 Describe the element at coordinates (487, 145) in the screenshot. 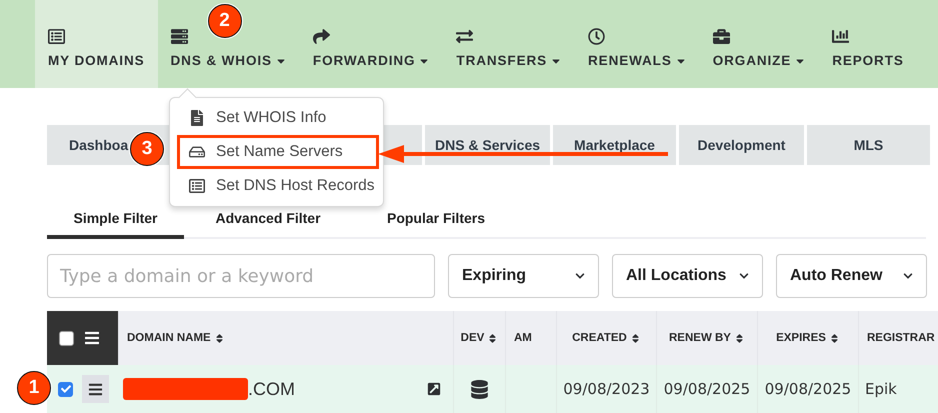

I see `section-tab: DNS & Services` at that location.